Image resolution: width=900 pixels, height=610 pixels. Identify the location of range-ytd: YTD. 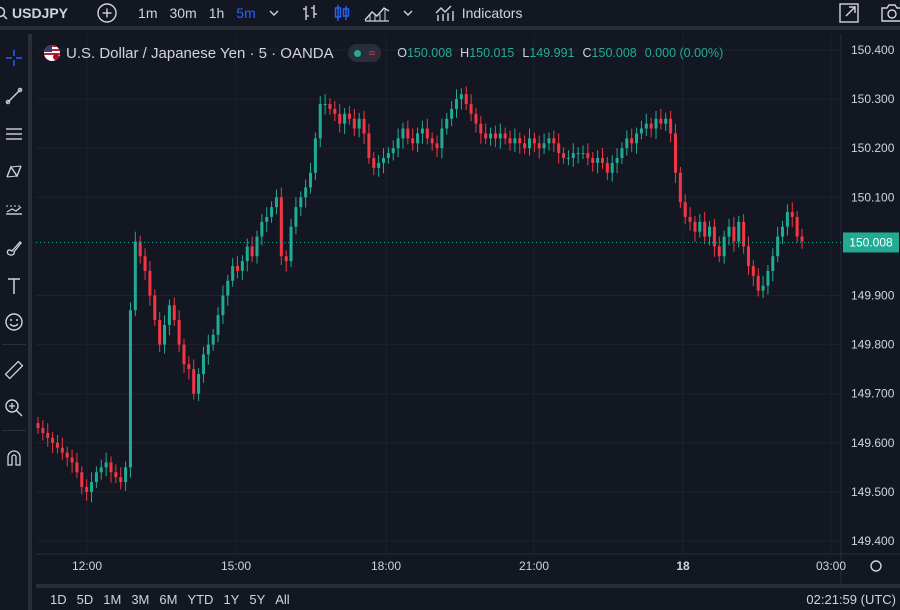
(200, 599).